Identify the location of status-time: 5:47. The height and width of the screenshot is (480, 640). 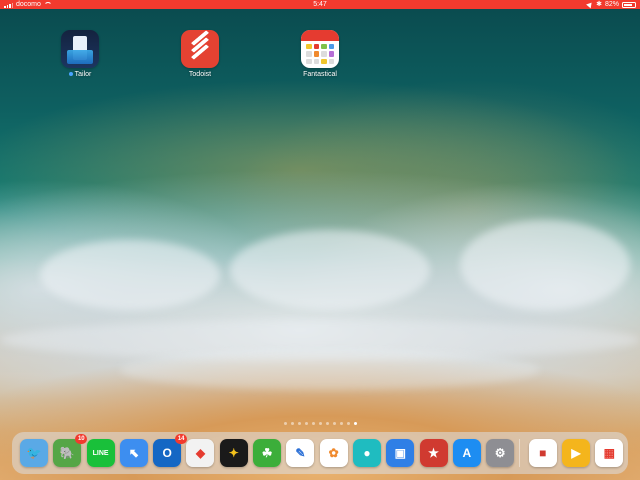
(320, 4).